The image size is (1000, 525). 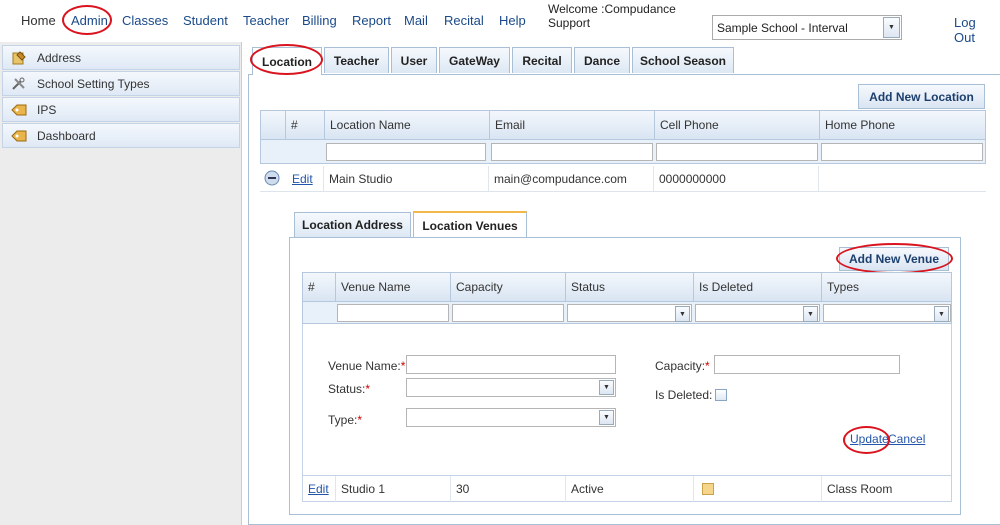 What do you see at coordinates (757, 313) in the screenshot?
I see `filter-is-deleted: ▼` at bounding box center [757, 313].